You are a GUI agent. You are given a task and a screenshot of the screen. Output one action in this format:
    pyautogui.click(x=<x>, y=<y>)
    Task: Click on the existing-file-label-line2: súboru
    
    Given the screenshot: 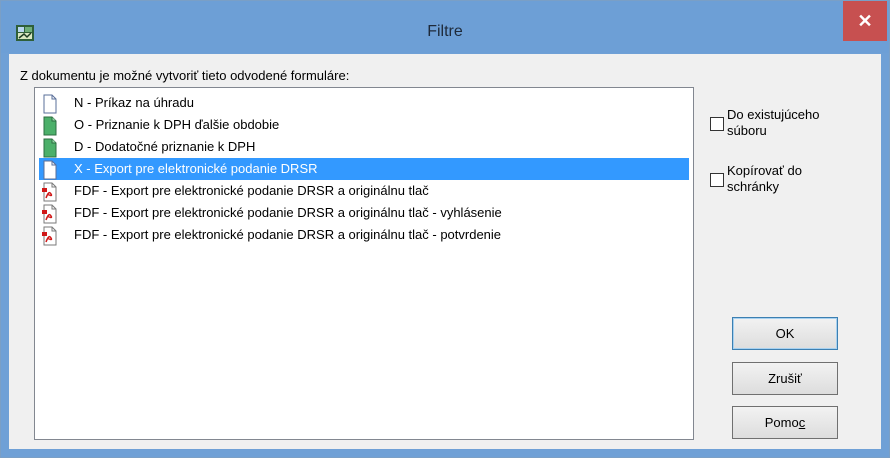 What is the action you would take?
    pyautogui.click(x=747, y=130)
    